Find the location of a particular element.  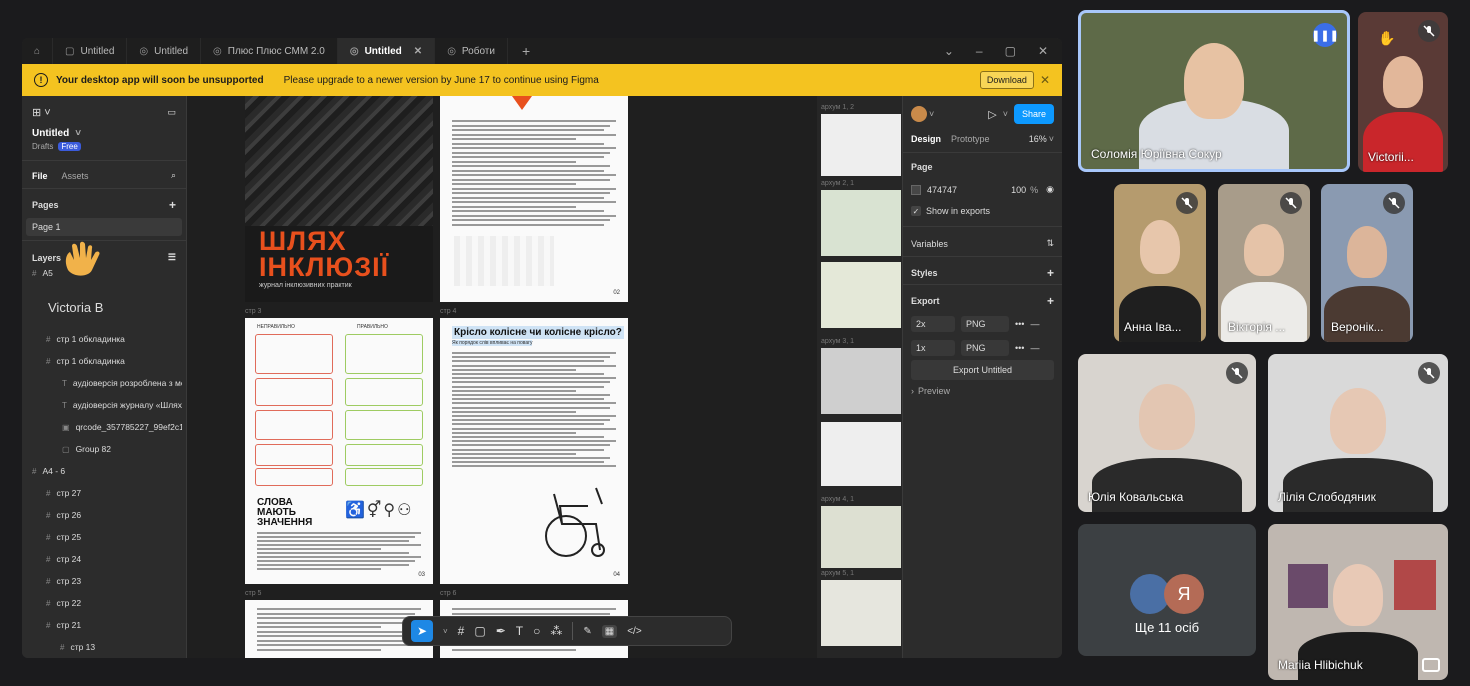

adjust-icon: ⇅ is located at coordinates (1050, 243).